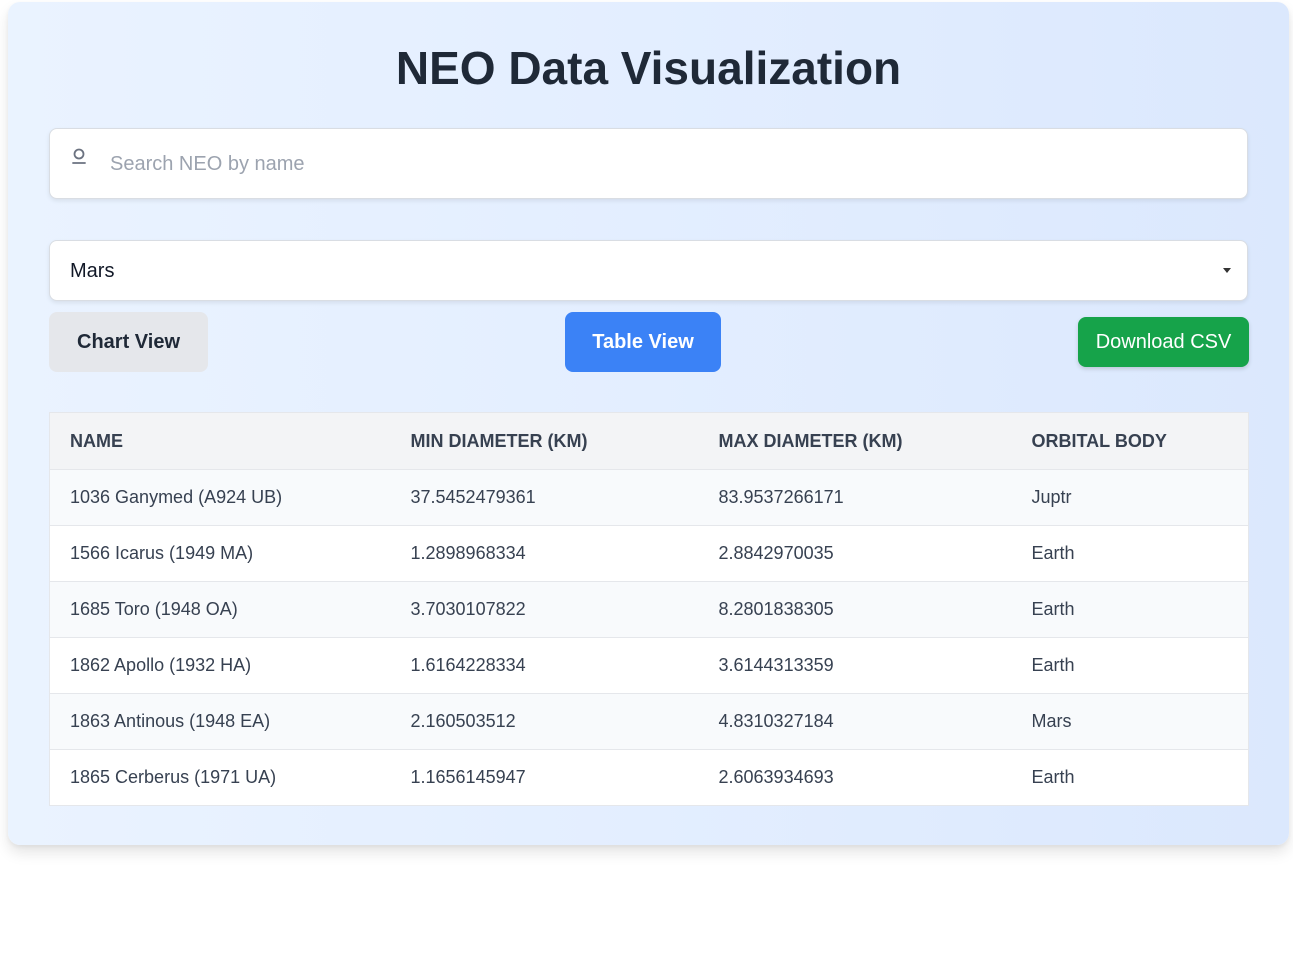  I want to click on table-view-button: Table View, so click(643, 342).